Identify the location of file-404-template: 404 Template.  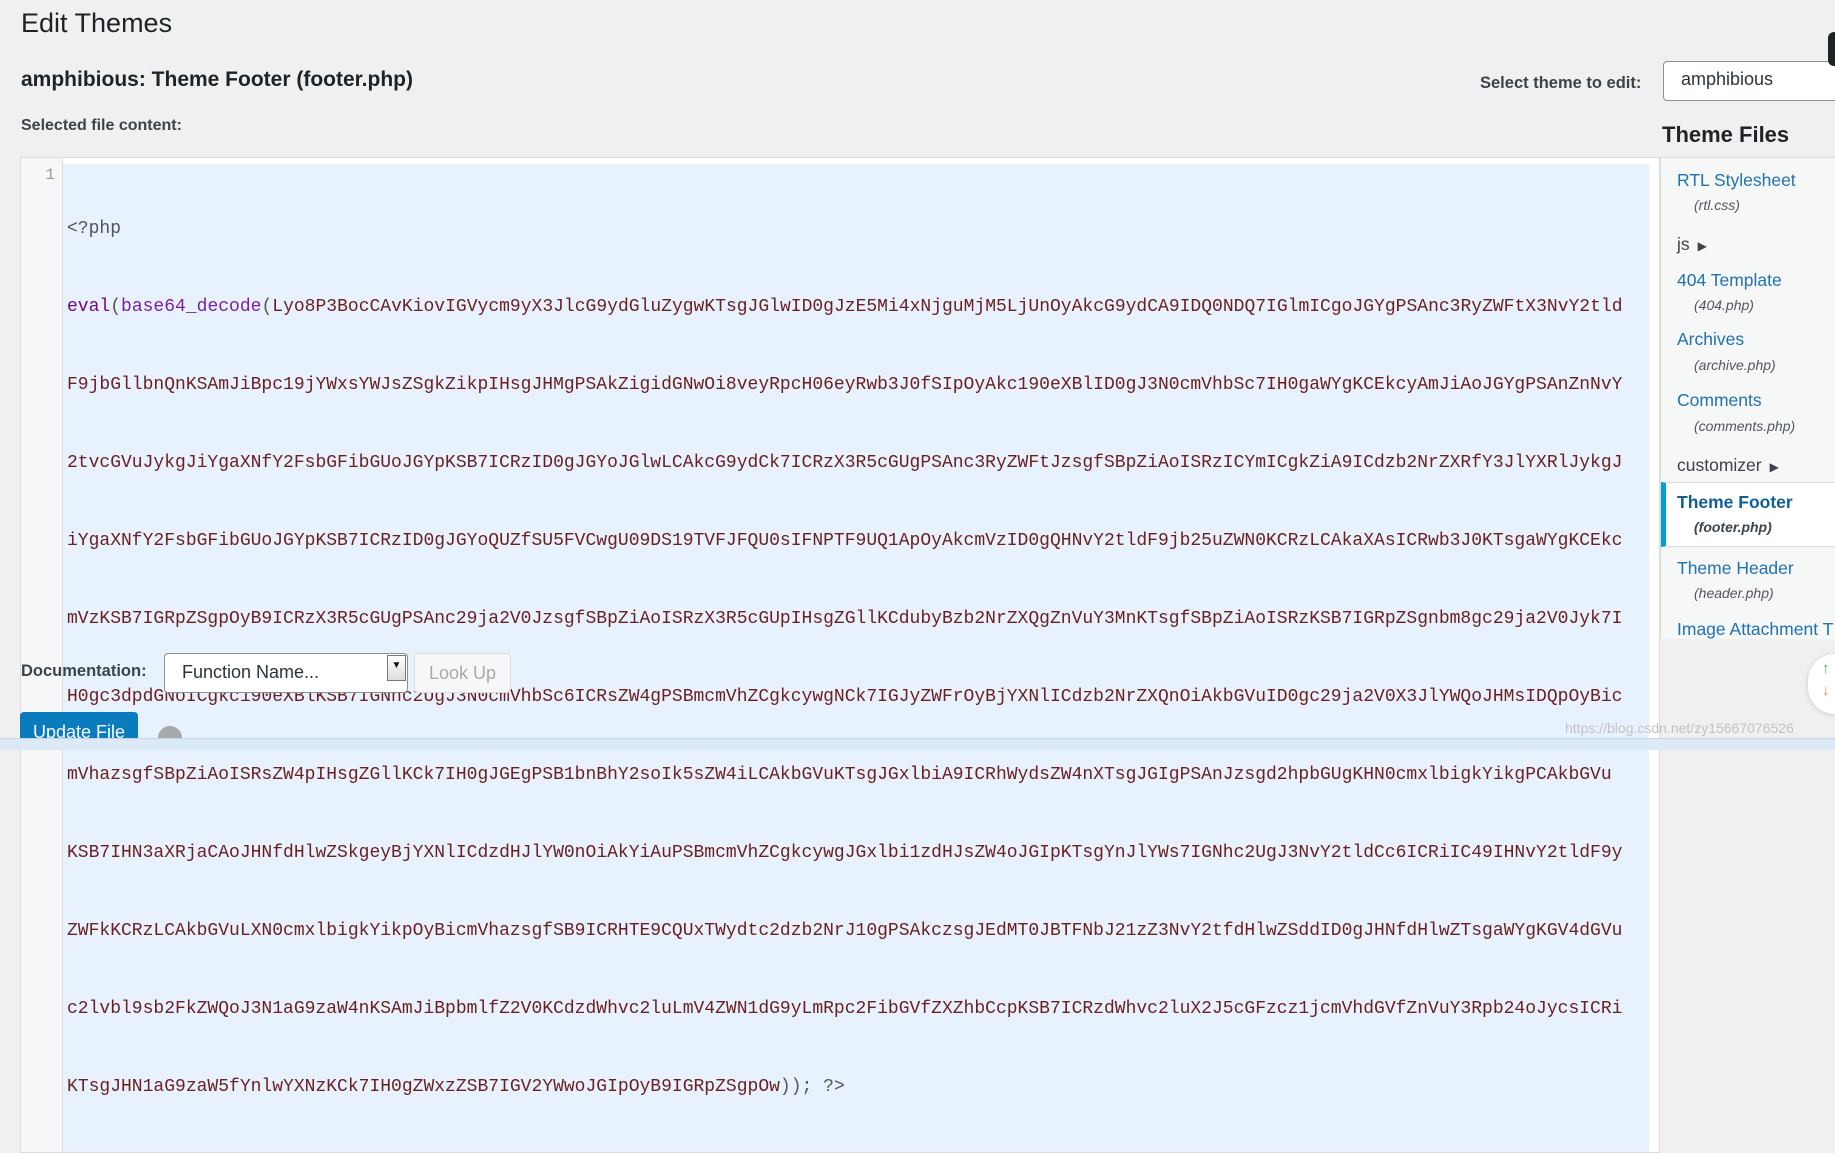
(1729, 280).